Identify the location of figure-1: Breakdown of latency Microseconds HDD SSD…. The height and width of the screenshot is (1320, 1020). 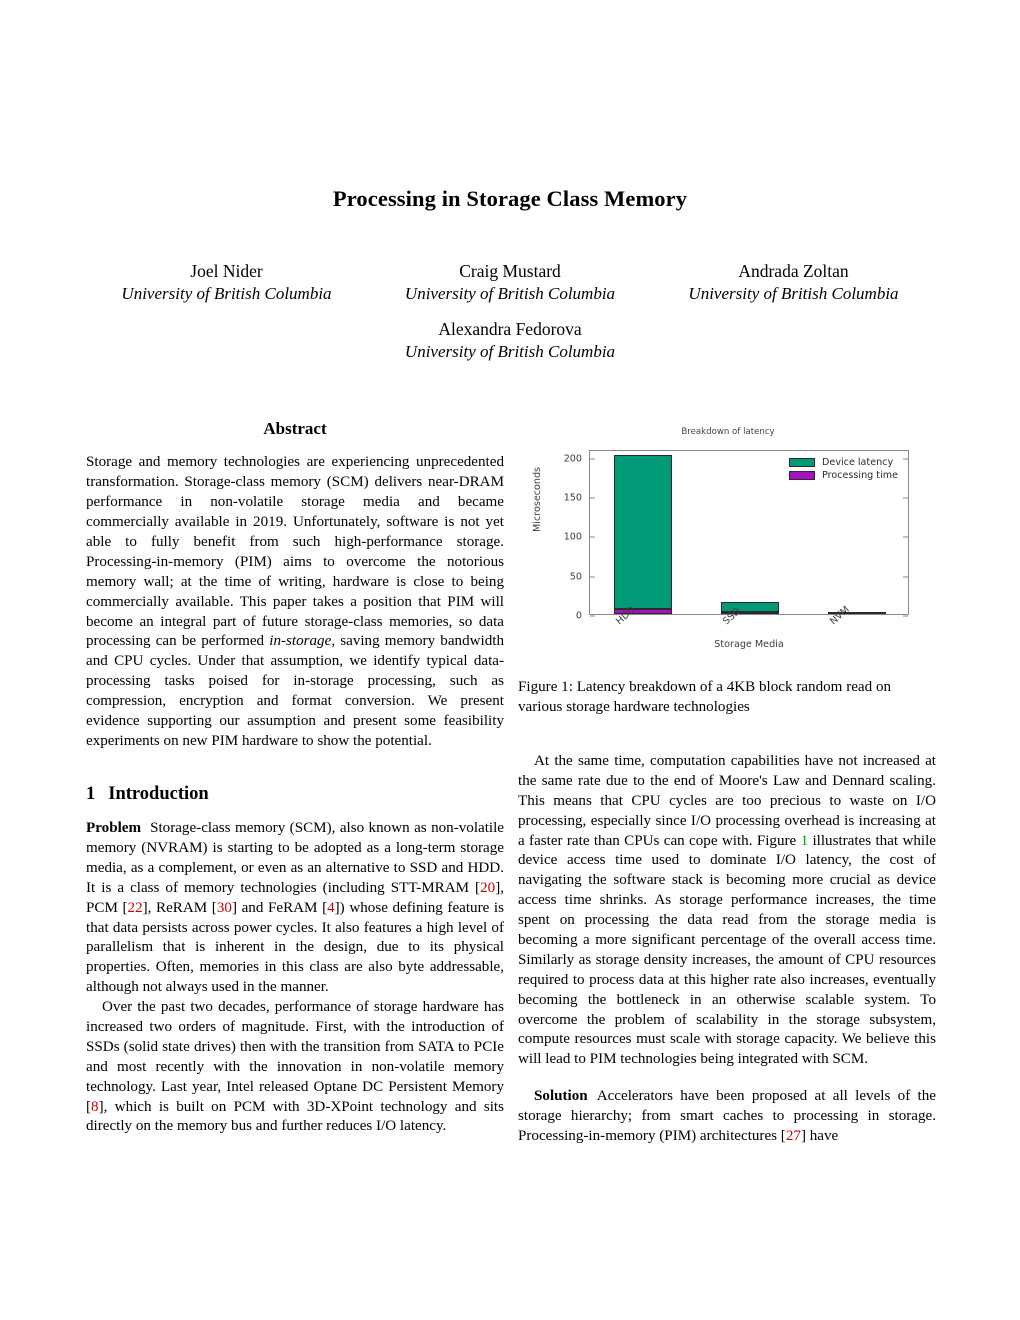
(728, 545).